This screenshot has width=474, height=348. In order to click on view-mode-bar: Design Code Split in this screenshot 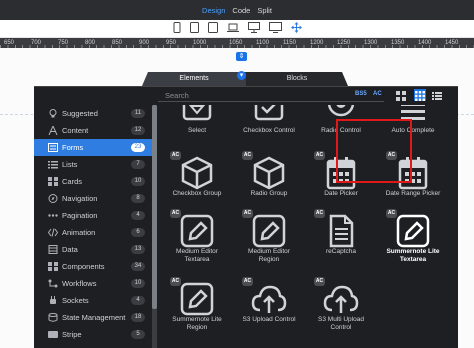, I will do `click(237, 10)`.